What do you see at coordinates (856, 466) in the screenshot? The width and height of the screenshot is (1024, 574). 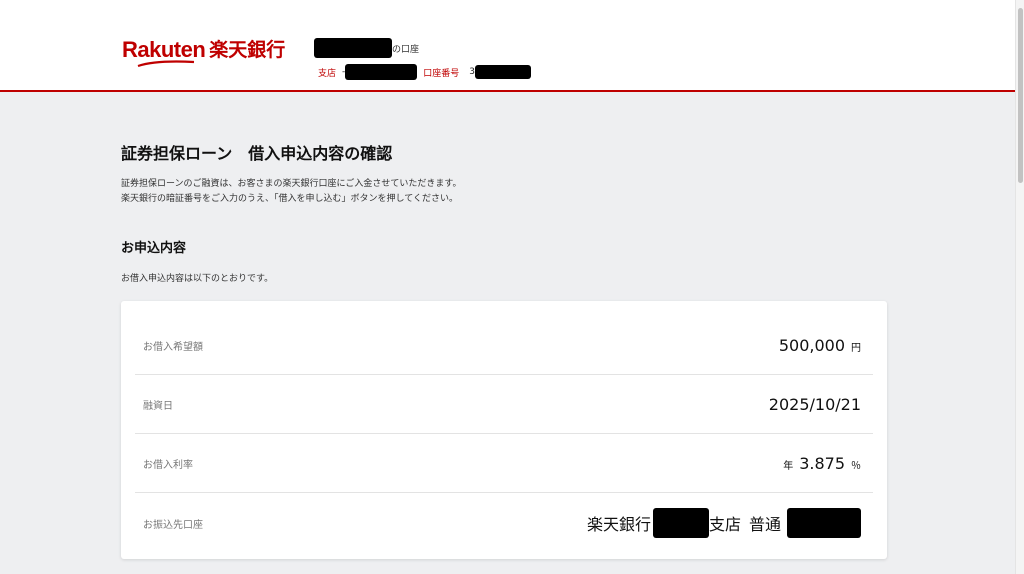 I see `interest-rate-unit: ％` at bounding box center [856, 466].